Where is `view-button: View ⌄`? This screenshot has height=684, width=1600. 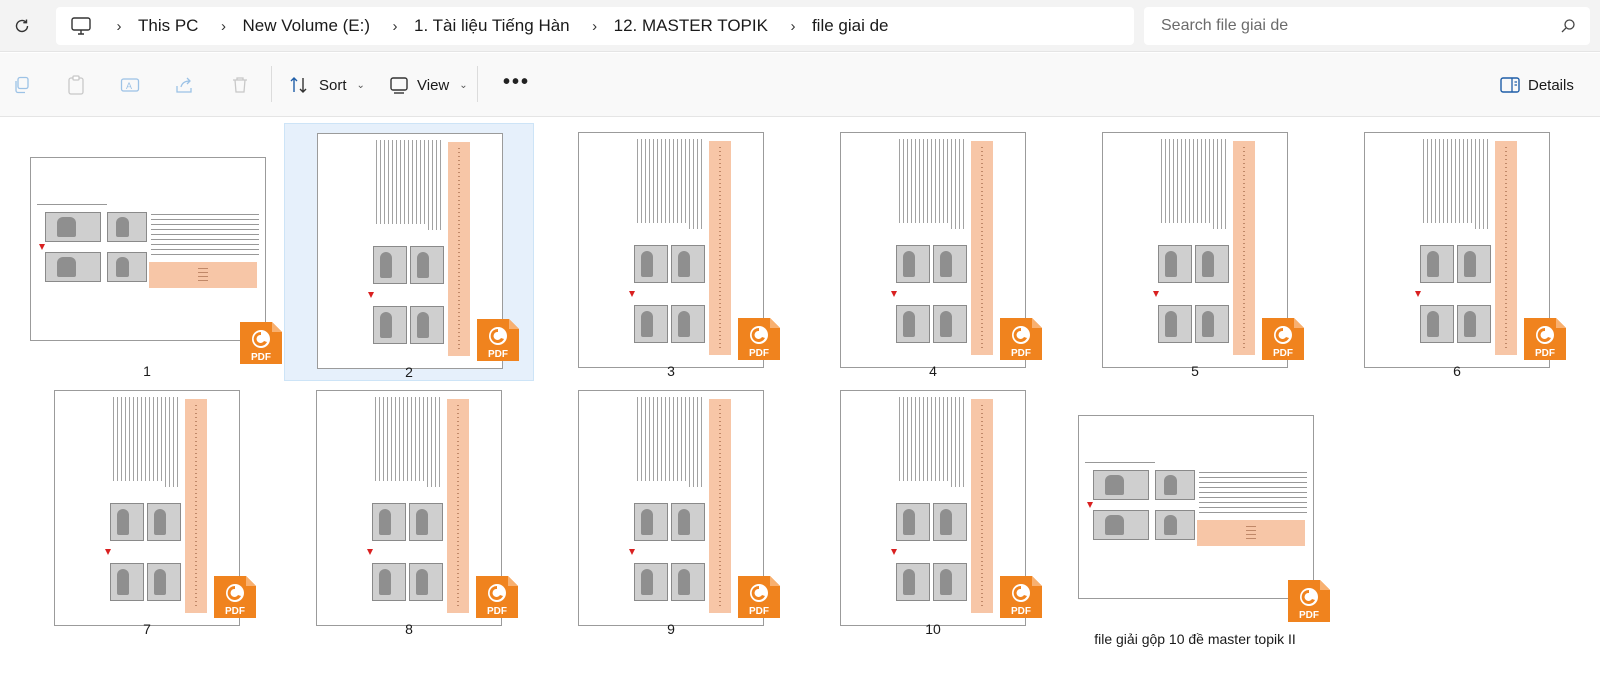 view-button: View ⌄ is located at coordinates (428, 85).